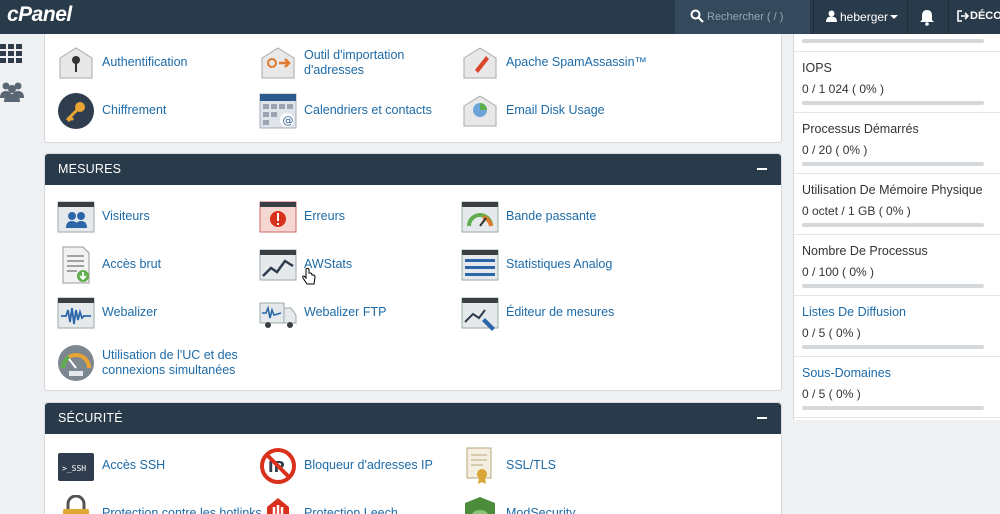 This screenshot has width=1000, height=514. I want to click on modsecurity-item: ModSecurity, so click(561, 504).